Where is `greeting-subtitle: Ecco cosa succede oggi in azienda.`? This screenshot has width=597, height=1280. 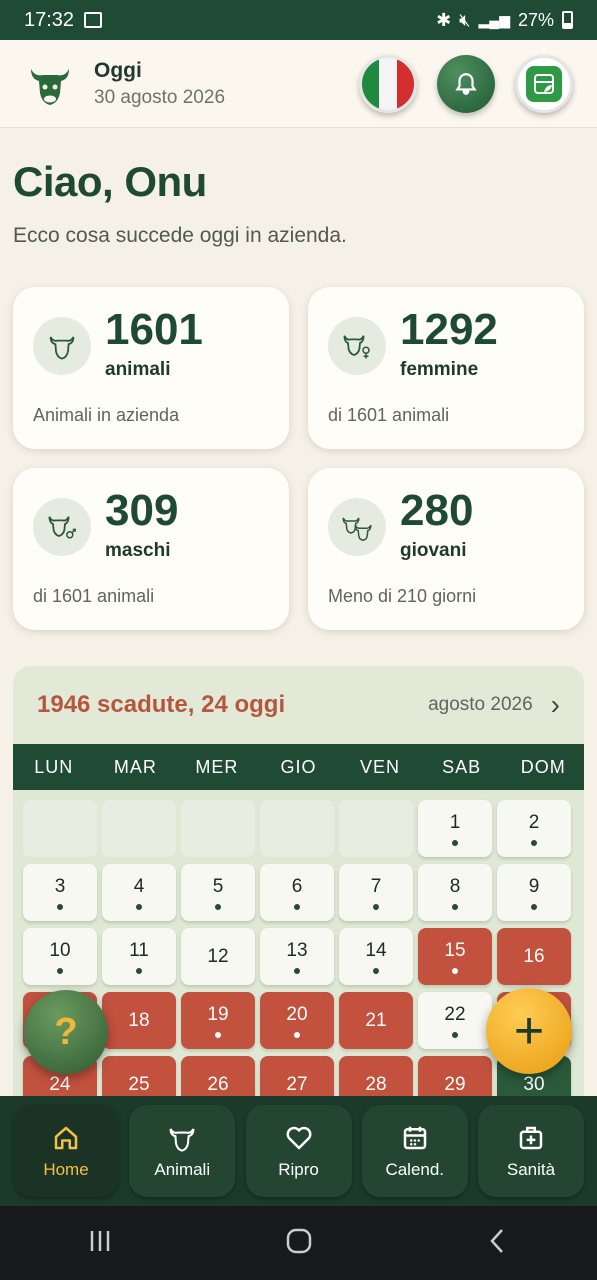 greeting-subtitle: Ecco cosa succede oggi in azienda. is located at coordinates (180, 235).